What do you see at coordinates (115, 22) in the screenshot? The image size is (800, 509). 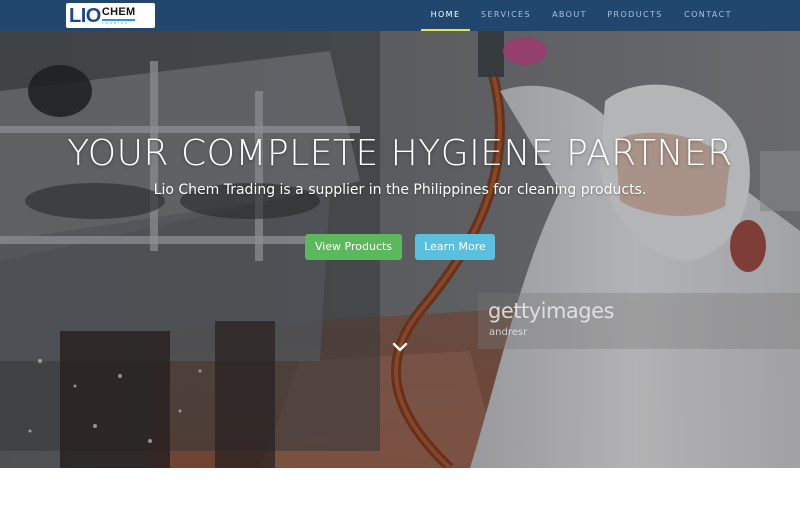 I see `logo-tagline: TRADING` at bounding box center [115, 22].